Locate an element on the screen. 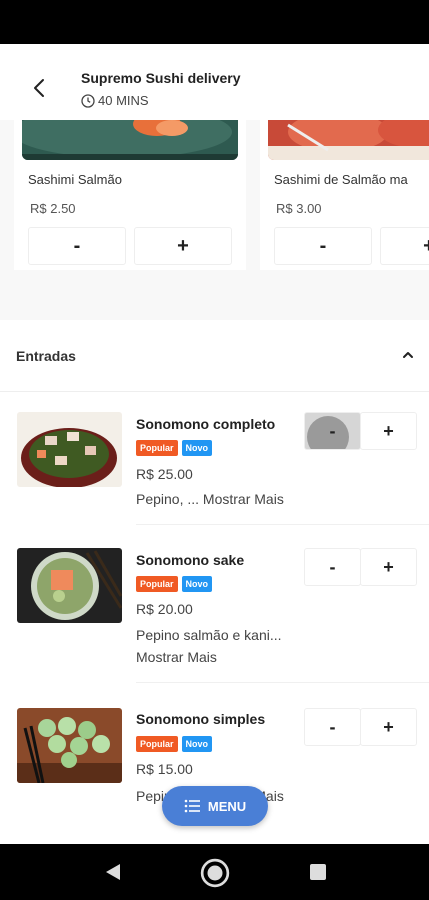 Image resolution: width=429 pixels, height=900 pixels. list-icon is located at coordinates (192, 806).